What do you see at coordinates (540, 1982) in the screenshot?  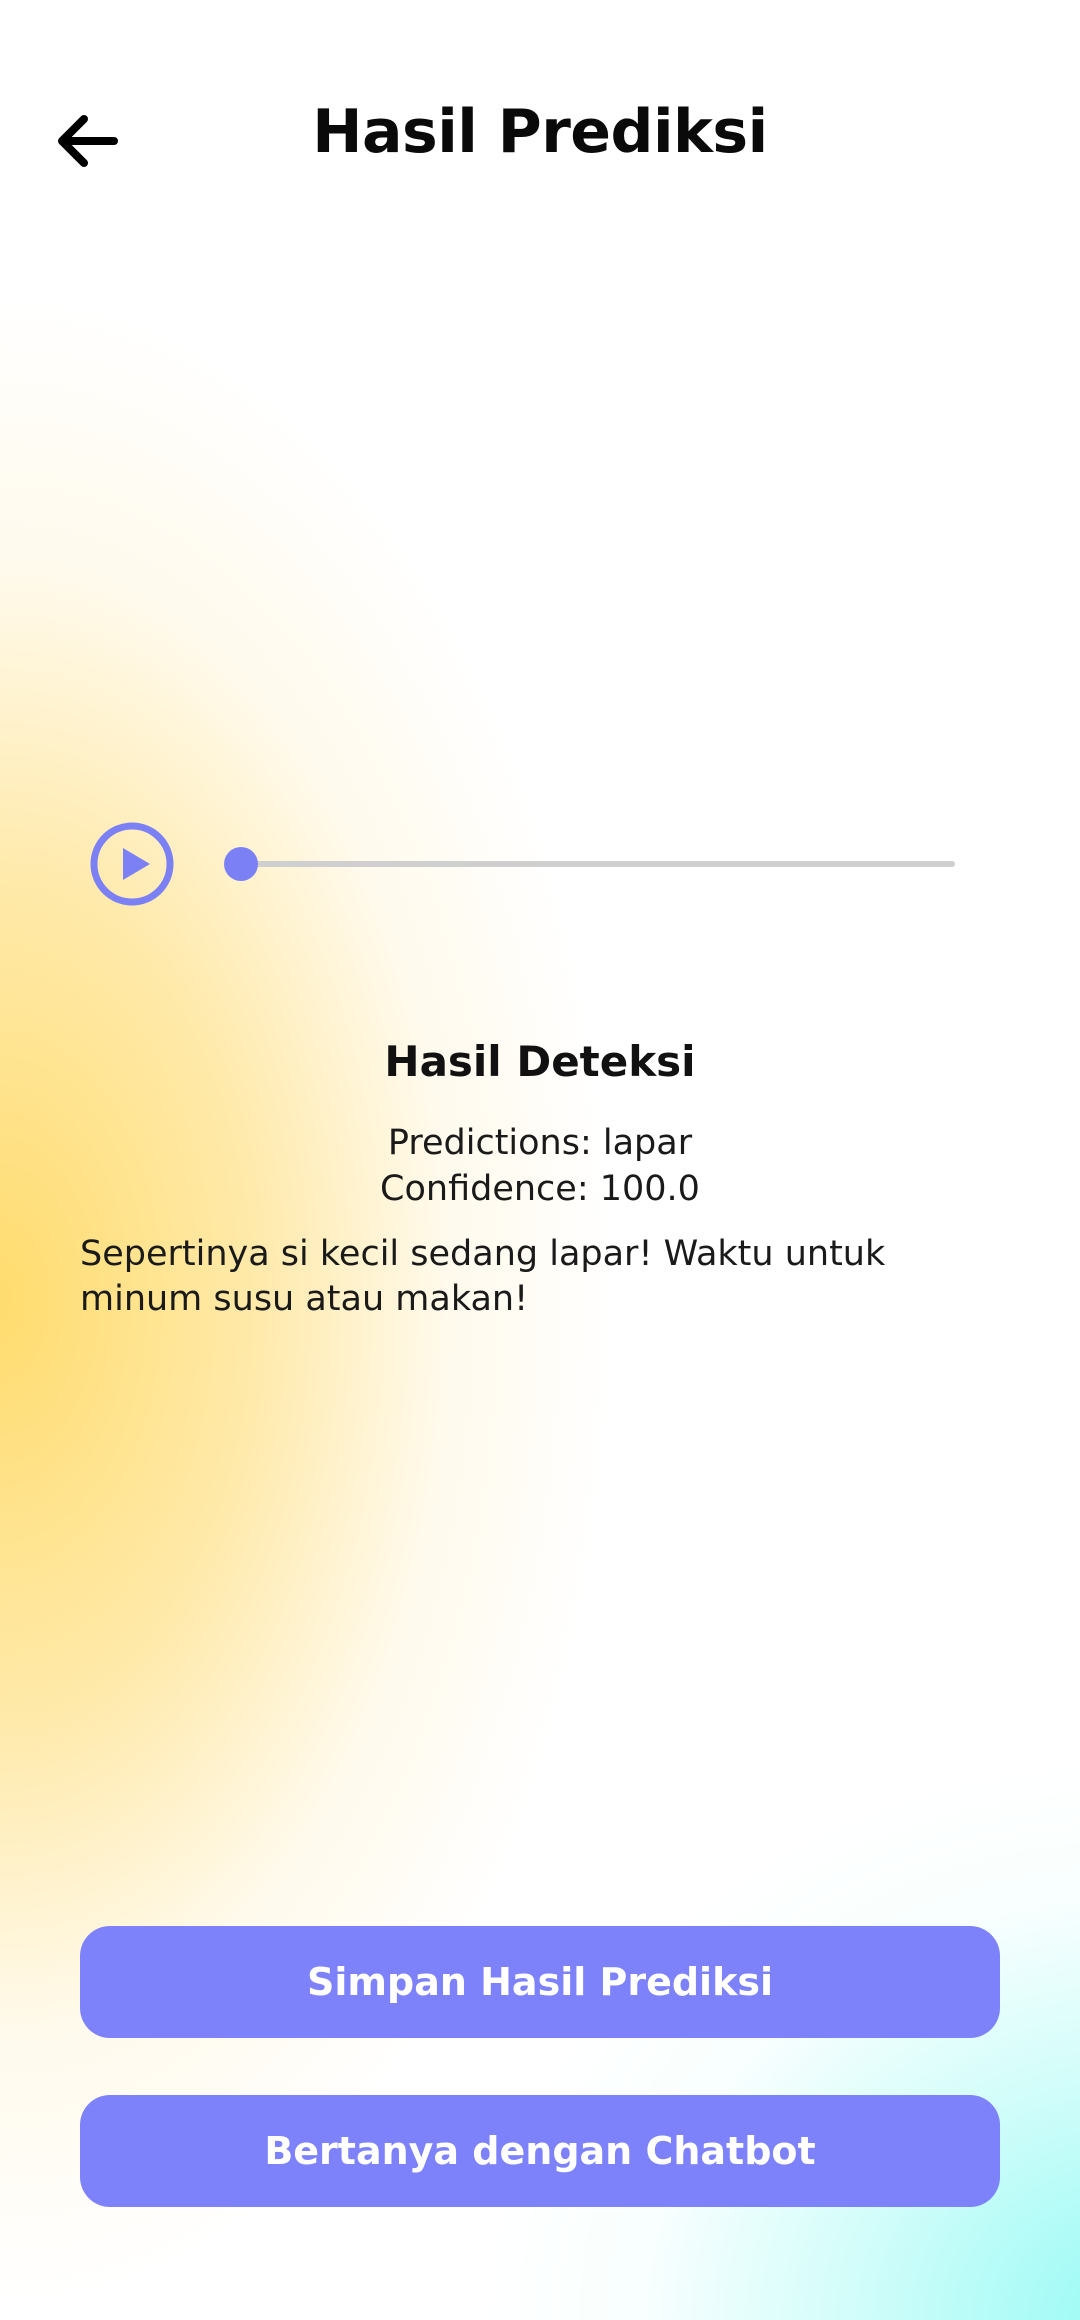 I see `save-prediction-button: Simpan Hasil Prediksi` at bounding box center [540, 1982].